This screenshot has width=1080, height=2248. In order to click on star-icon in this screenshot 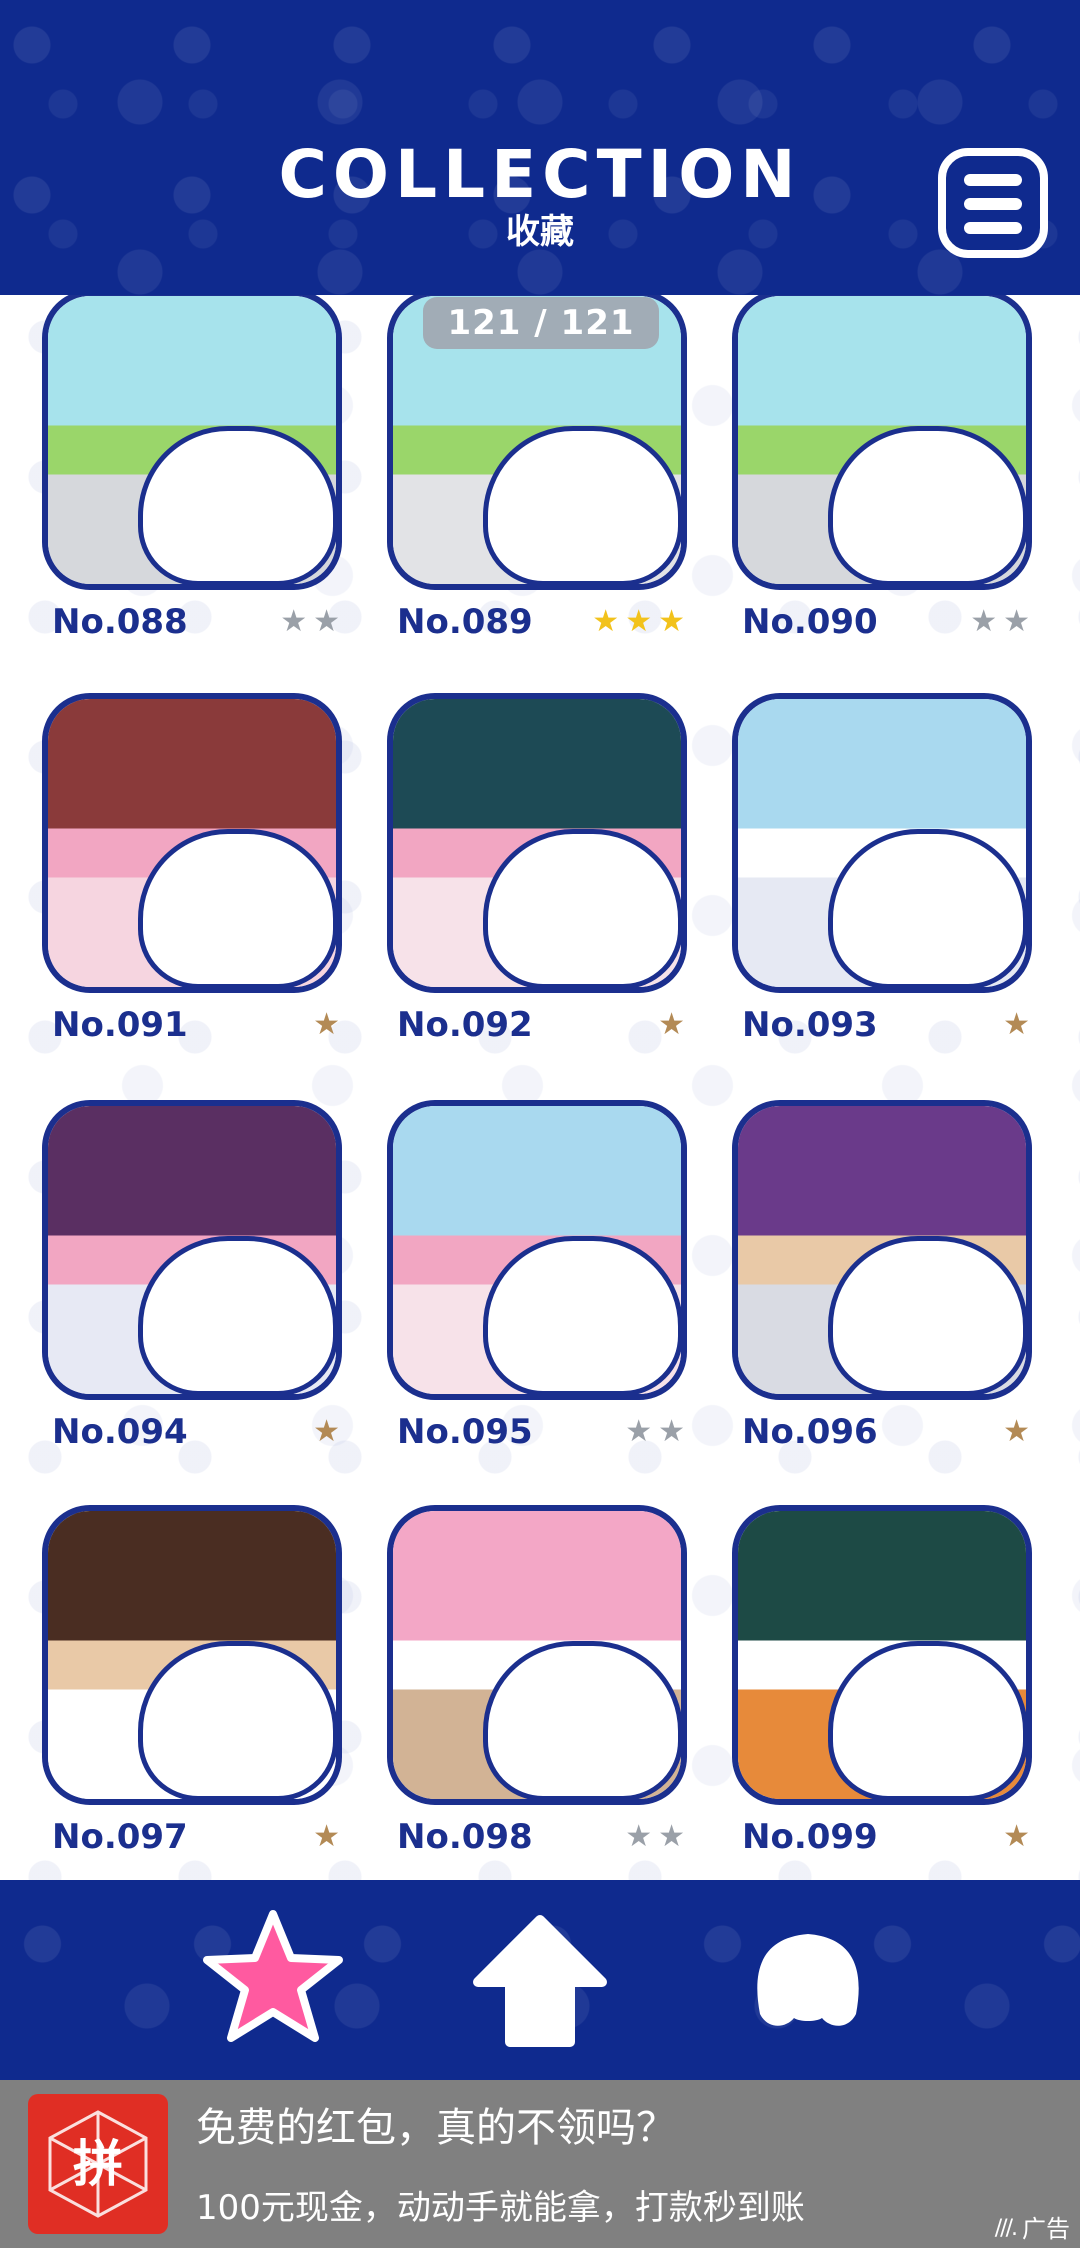, I will do `click(273, 1976)`.